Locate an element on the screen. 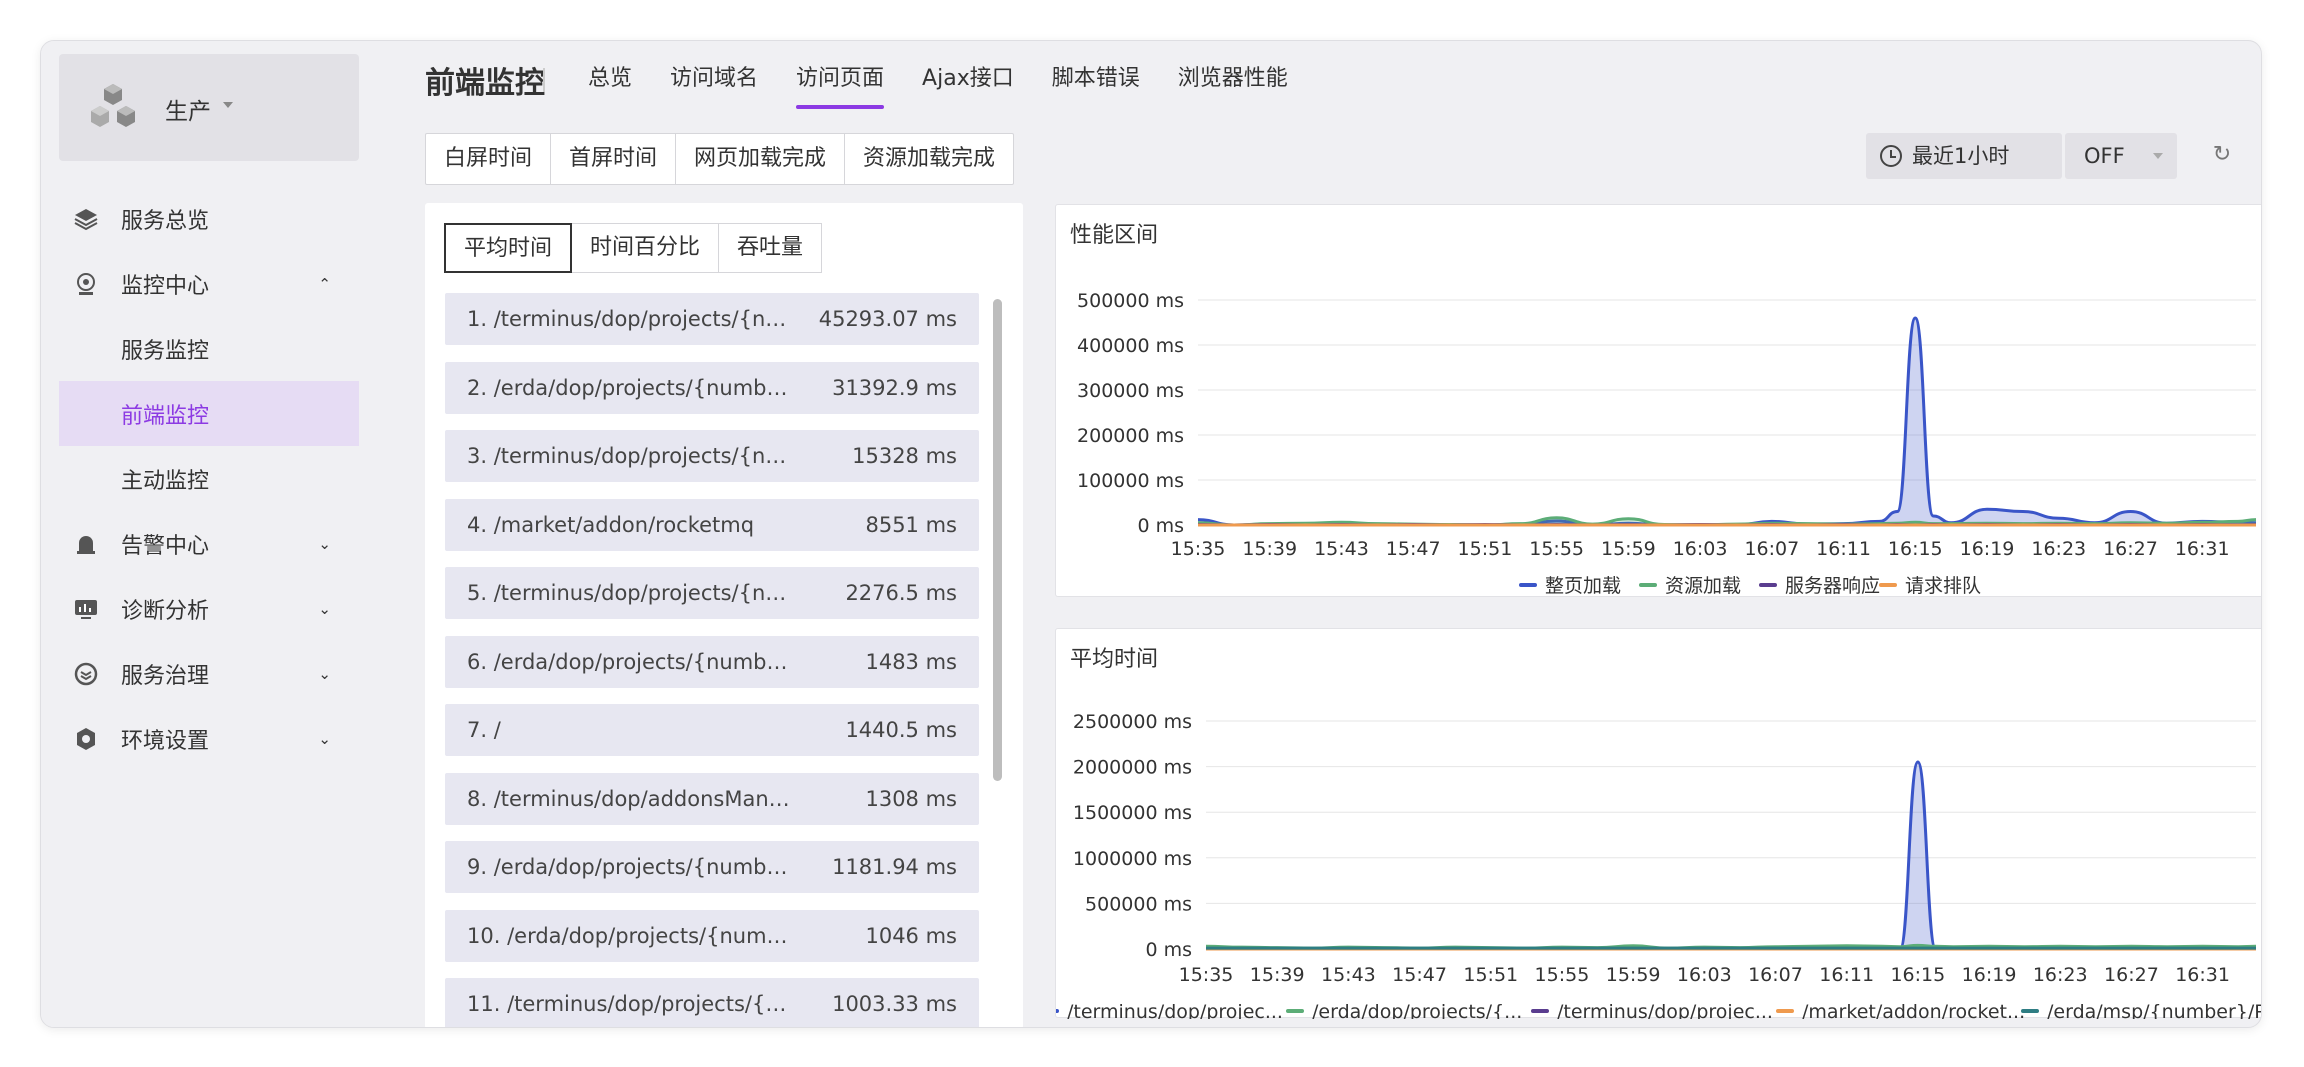  y-tick-label: 1500000 ms is located at coordinates (1132, 813).